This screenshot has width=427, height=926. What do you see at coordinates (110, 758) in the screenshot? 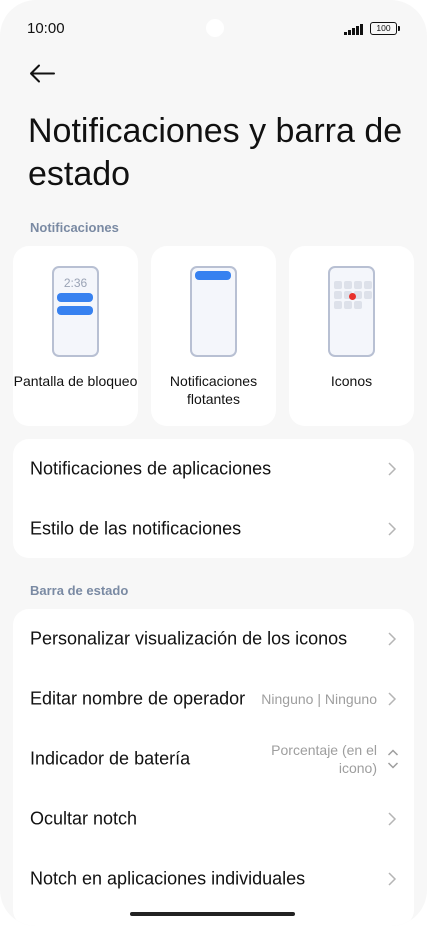
I see `row-label: Indicador de batería` at bounding box center [110, 758].